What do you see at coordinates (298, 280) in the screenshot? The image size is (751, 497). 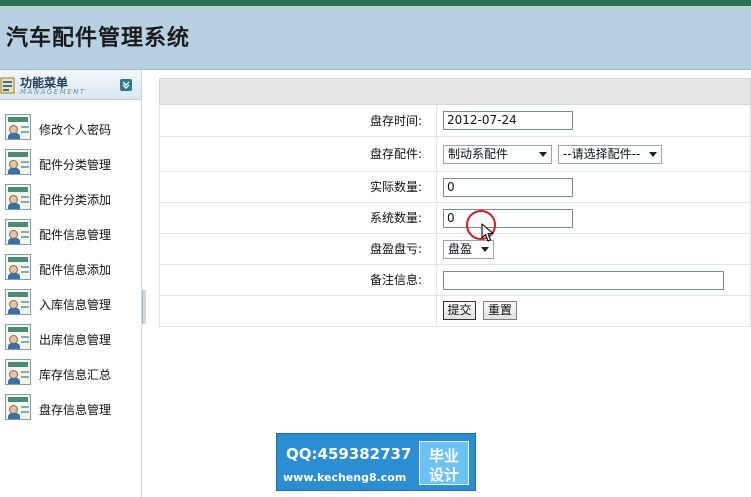 I see `remark-label: 备注信息:` at bounding box center [298, 280].